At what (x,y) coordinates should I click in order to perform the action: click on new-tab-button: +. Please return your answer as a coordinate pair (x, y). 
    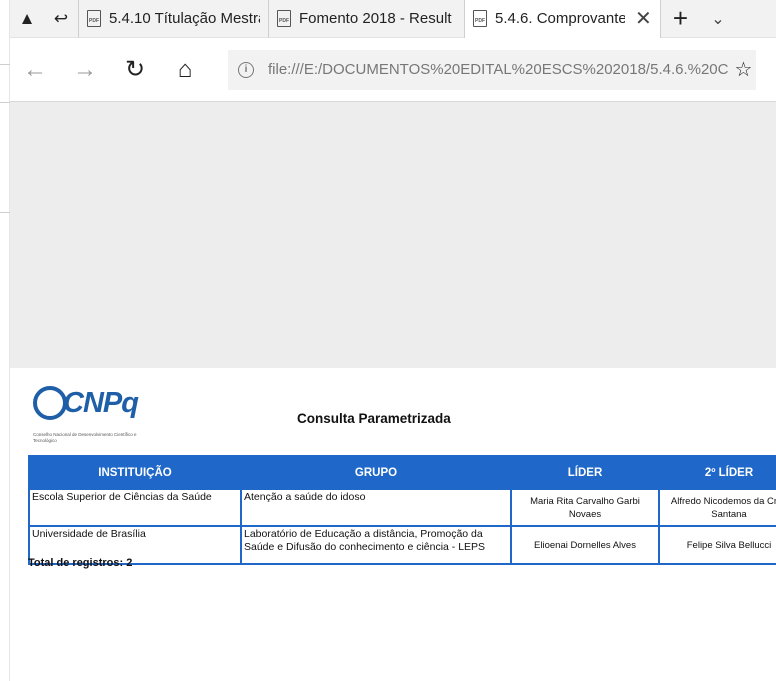
    Looking at the image, I should click on (680, 19).